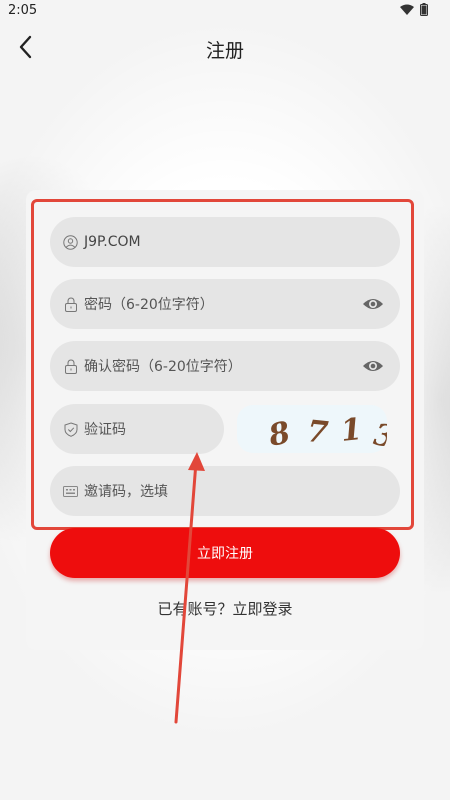  Describe the element at coordinates (407, 9) in the screenshot. I see `wifi-icon` at that location.